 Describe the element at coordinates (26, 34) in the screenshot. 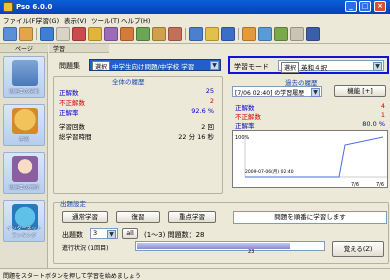

I see `folder-icon` at that location.